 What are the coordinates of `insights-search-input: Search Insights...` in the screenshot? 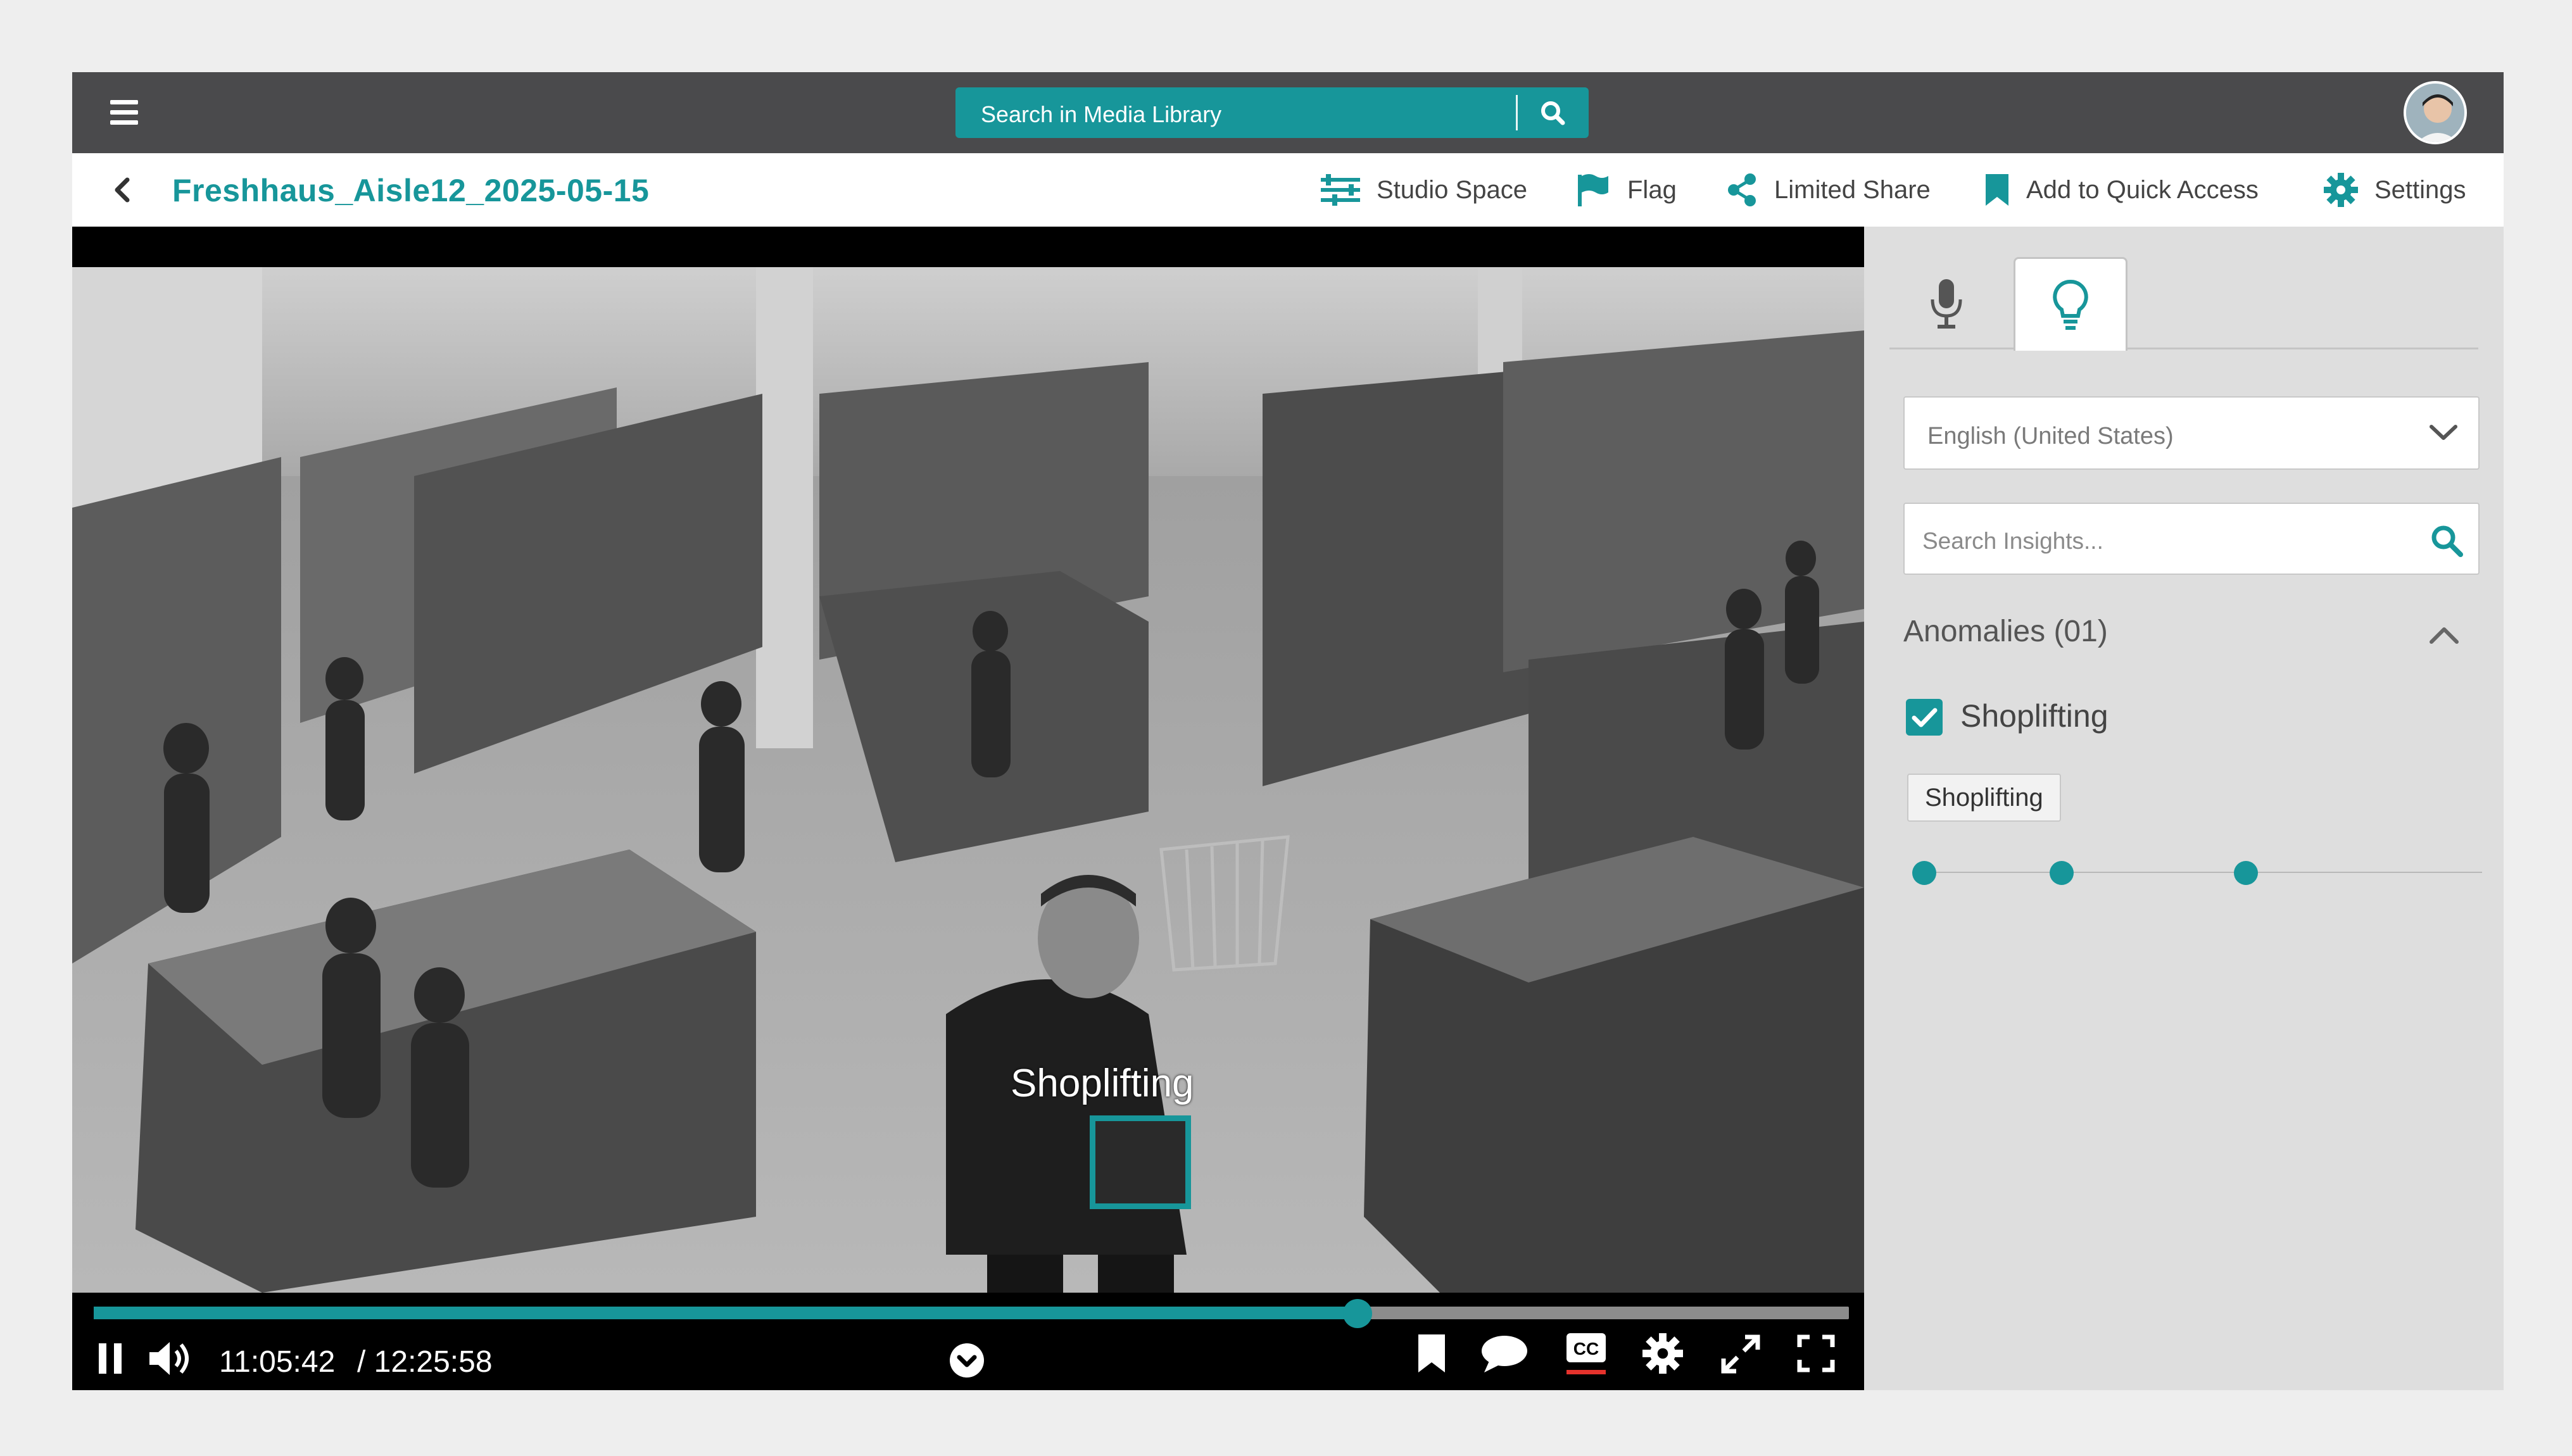 It's located at (2191, 539).